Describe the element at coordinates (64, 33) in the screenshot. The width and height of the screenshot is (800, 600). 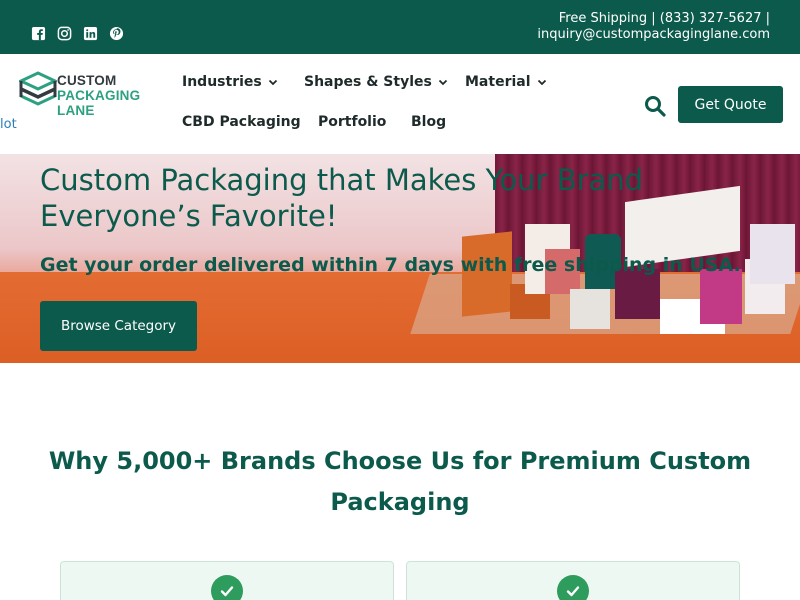
I see `instagram-icon` at that location.